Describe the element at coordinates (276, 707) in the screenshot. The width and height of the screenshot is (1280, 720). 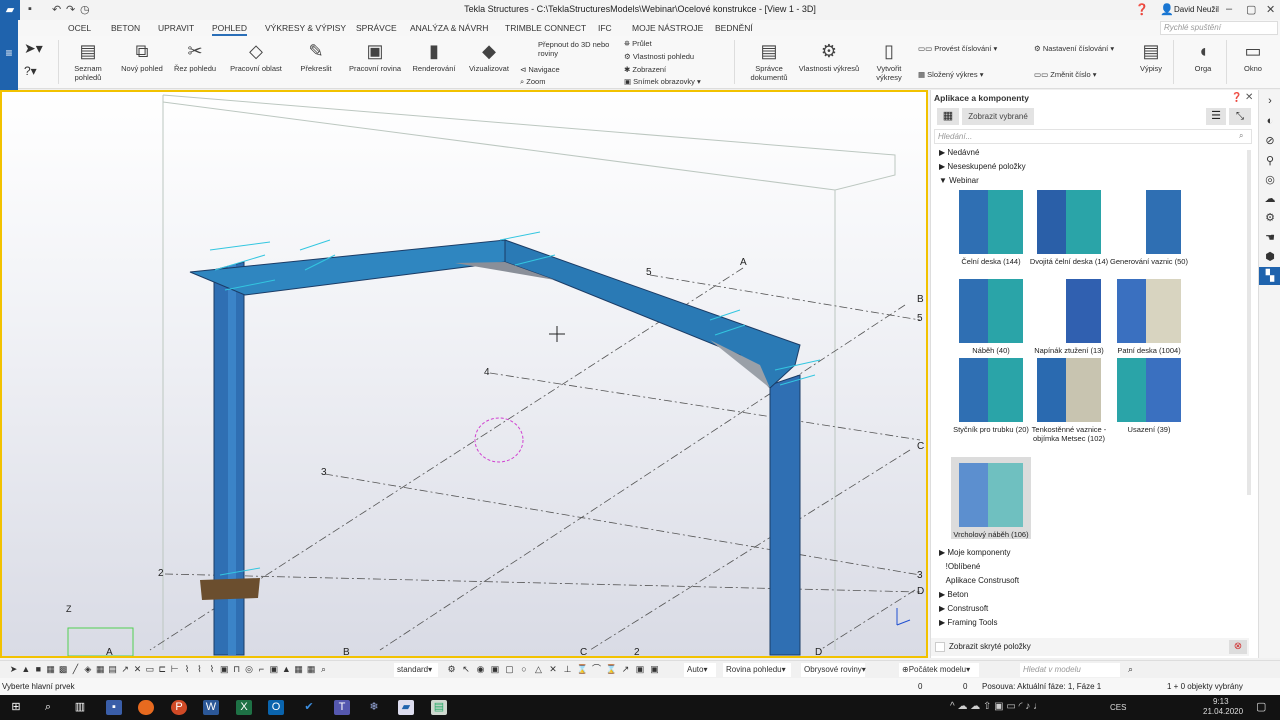
I see `outlook-icon: O` at that location.